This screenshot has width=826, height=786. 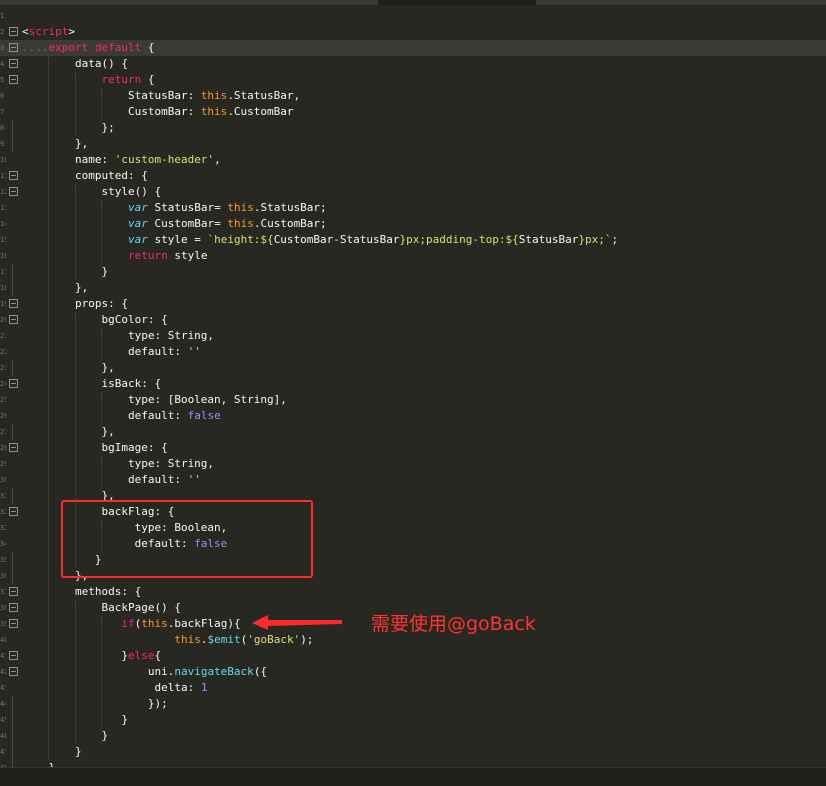 I want to click on window-top-bar, so click(x=413, y=2).